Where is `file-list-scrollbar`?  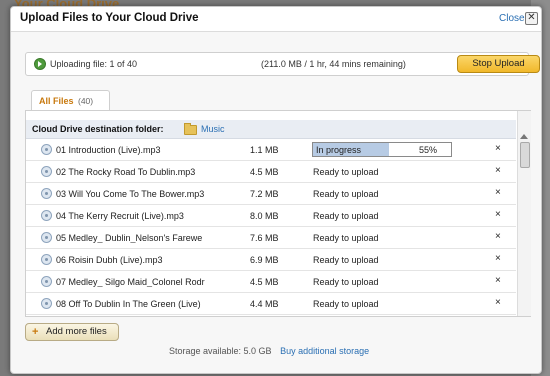
file-list-scrollbar is located at coordinates (524, 213).